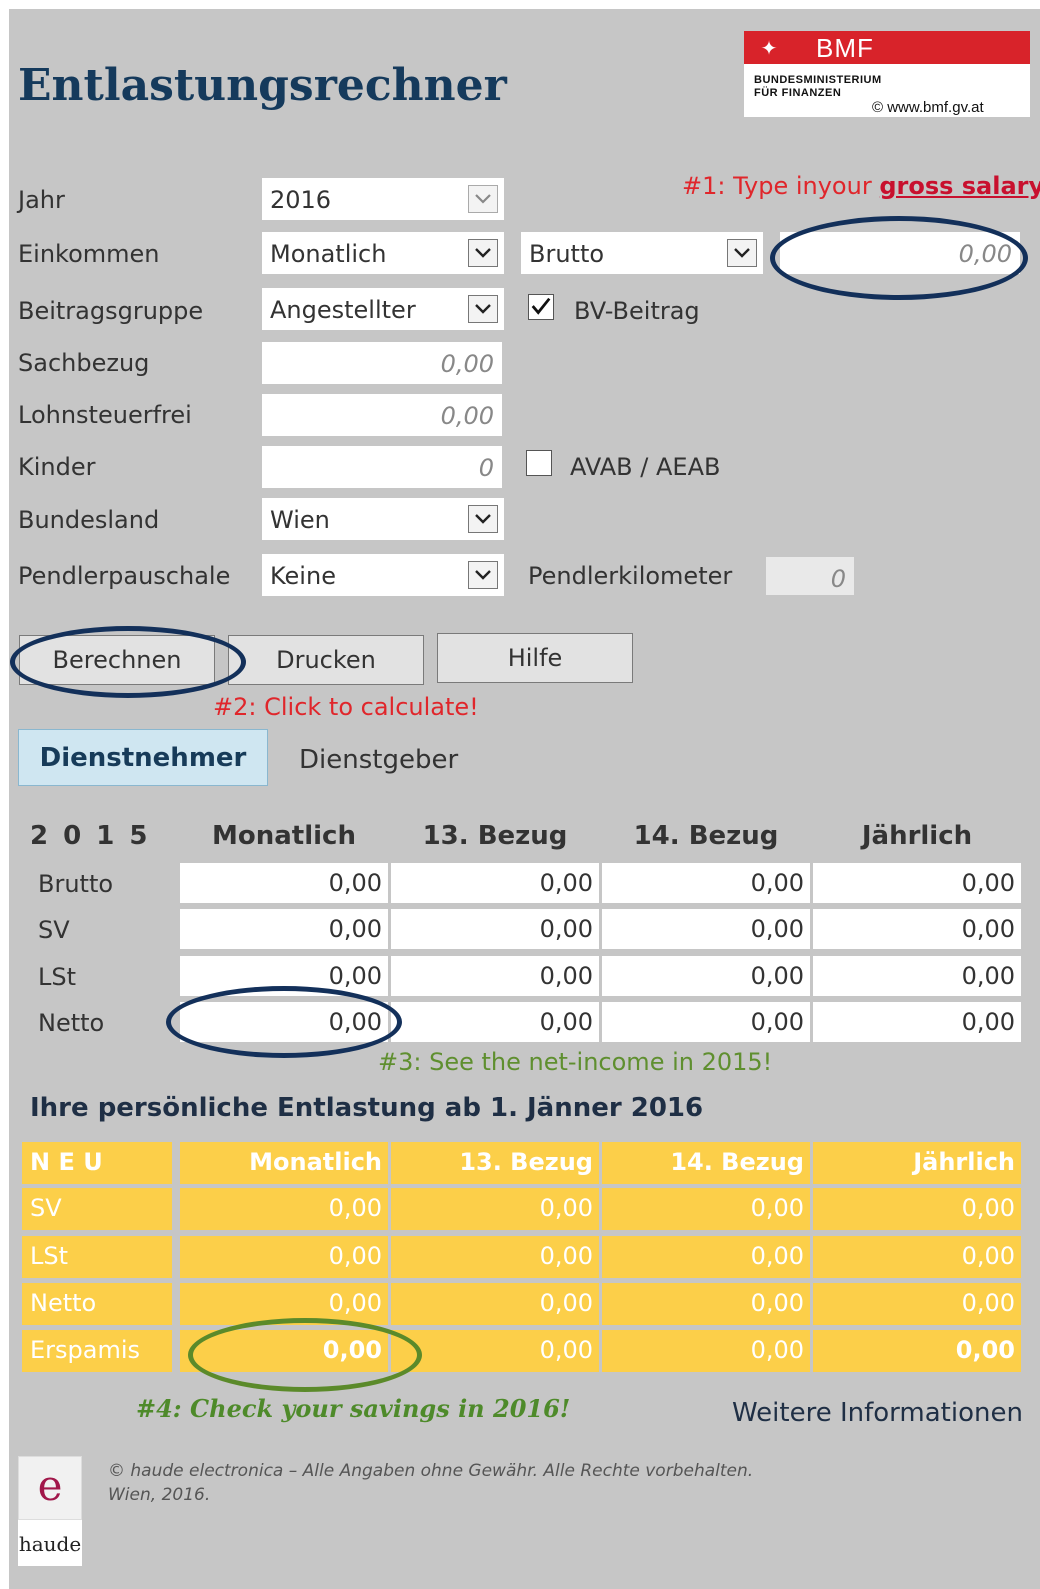 This screenshot has width=1040, height=1589. Describe the element at coordinates (303, 576) in the screenshot. I see `pendlerpauschale-value: Keine` at that location.